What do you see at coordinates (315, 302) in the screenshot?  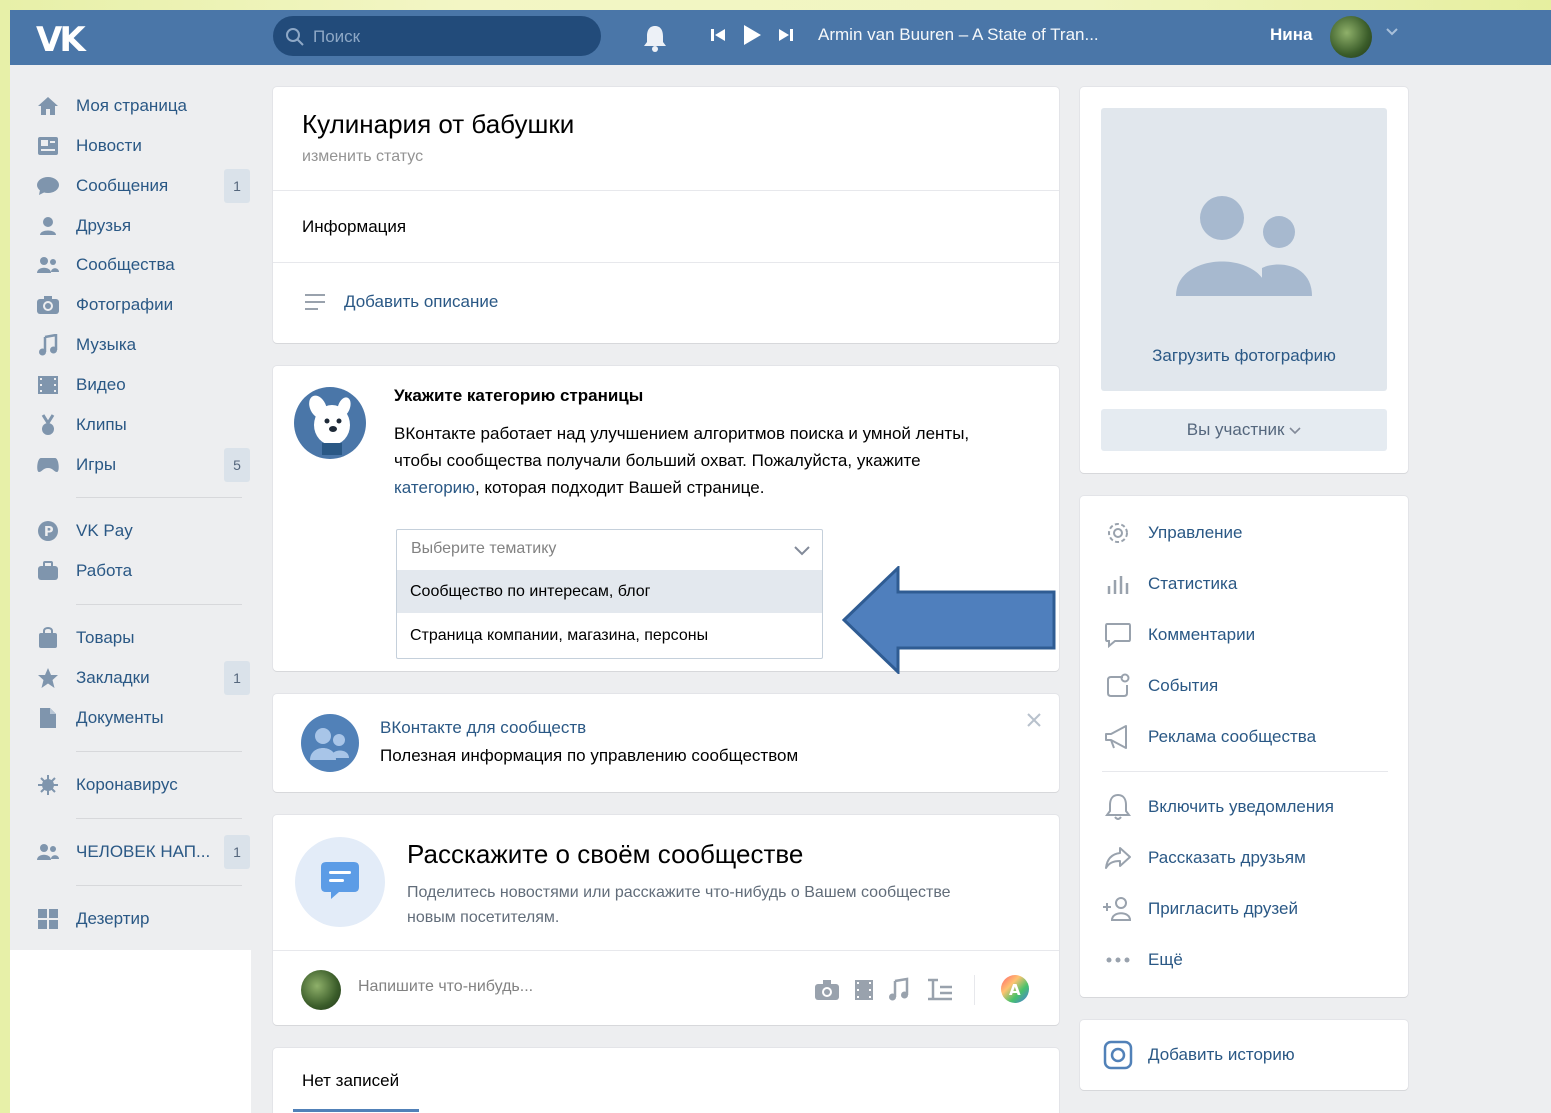 I see `description-lines-icon` at bounding box center [315, 302].